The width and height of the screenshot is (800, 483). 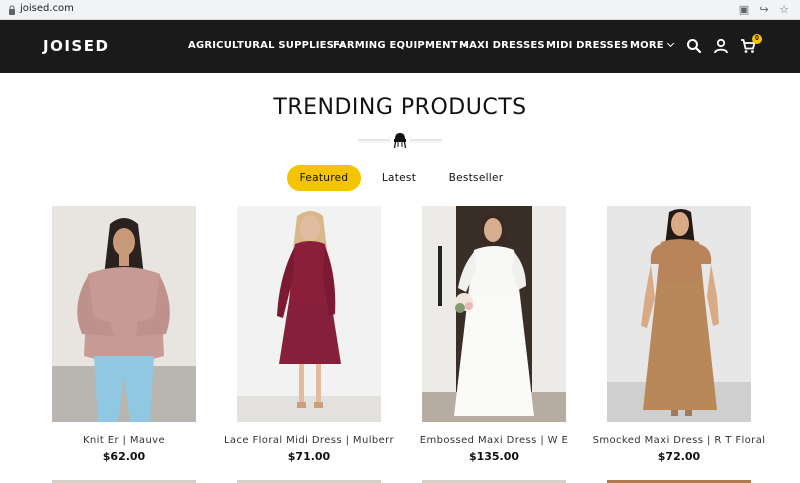 What do you see at coordinates (679, 440) in the screenshot?
I see `product-name: Smocked Maxi Dress | R T Floral` at bounding box center [679, 440].